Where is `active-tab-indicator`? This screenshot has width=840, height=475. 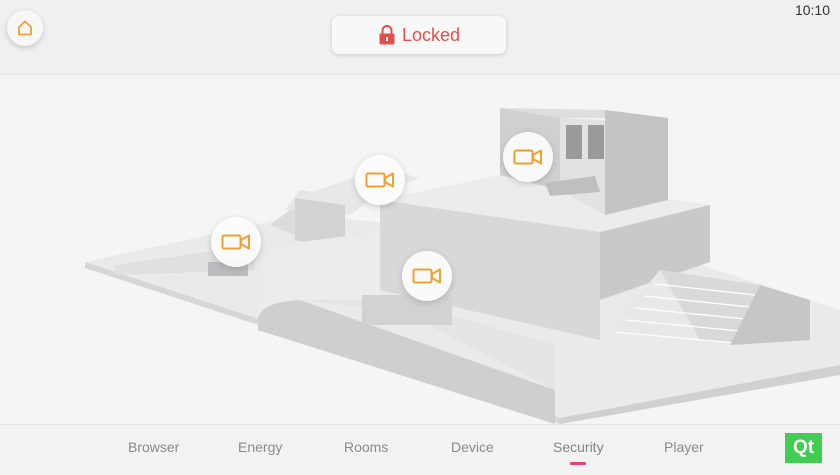
active-tab-indicator is located at coordinates (578, 463).